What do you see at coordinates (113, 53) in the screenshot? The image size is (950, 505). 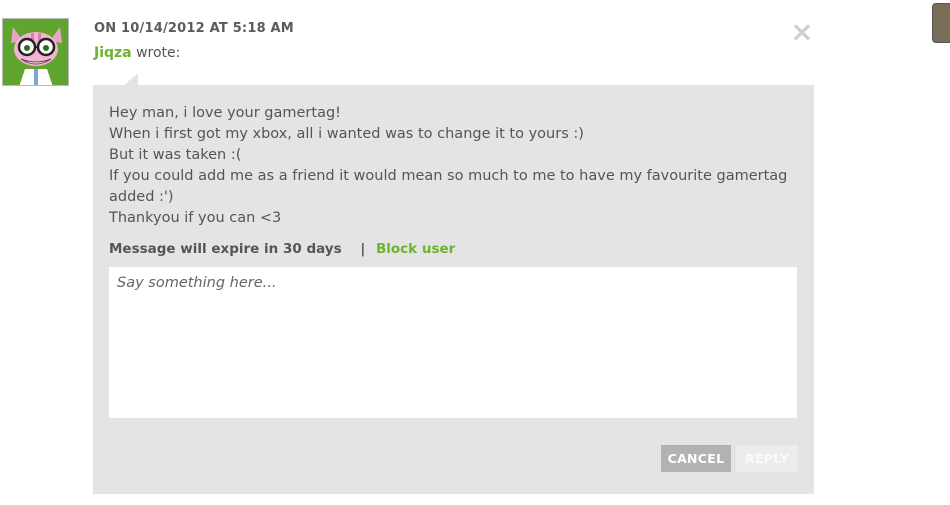 I see `author-link: Jiqza` at bounding box center [113, 53].